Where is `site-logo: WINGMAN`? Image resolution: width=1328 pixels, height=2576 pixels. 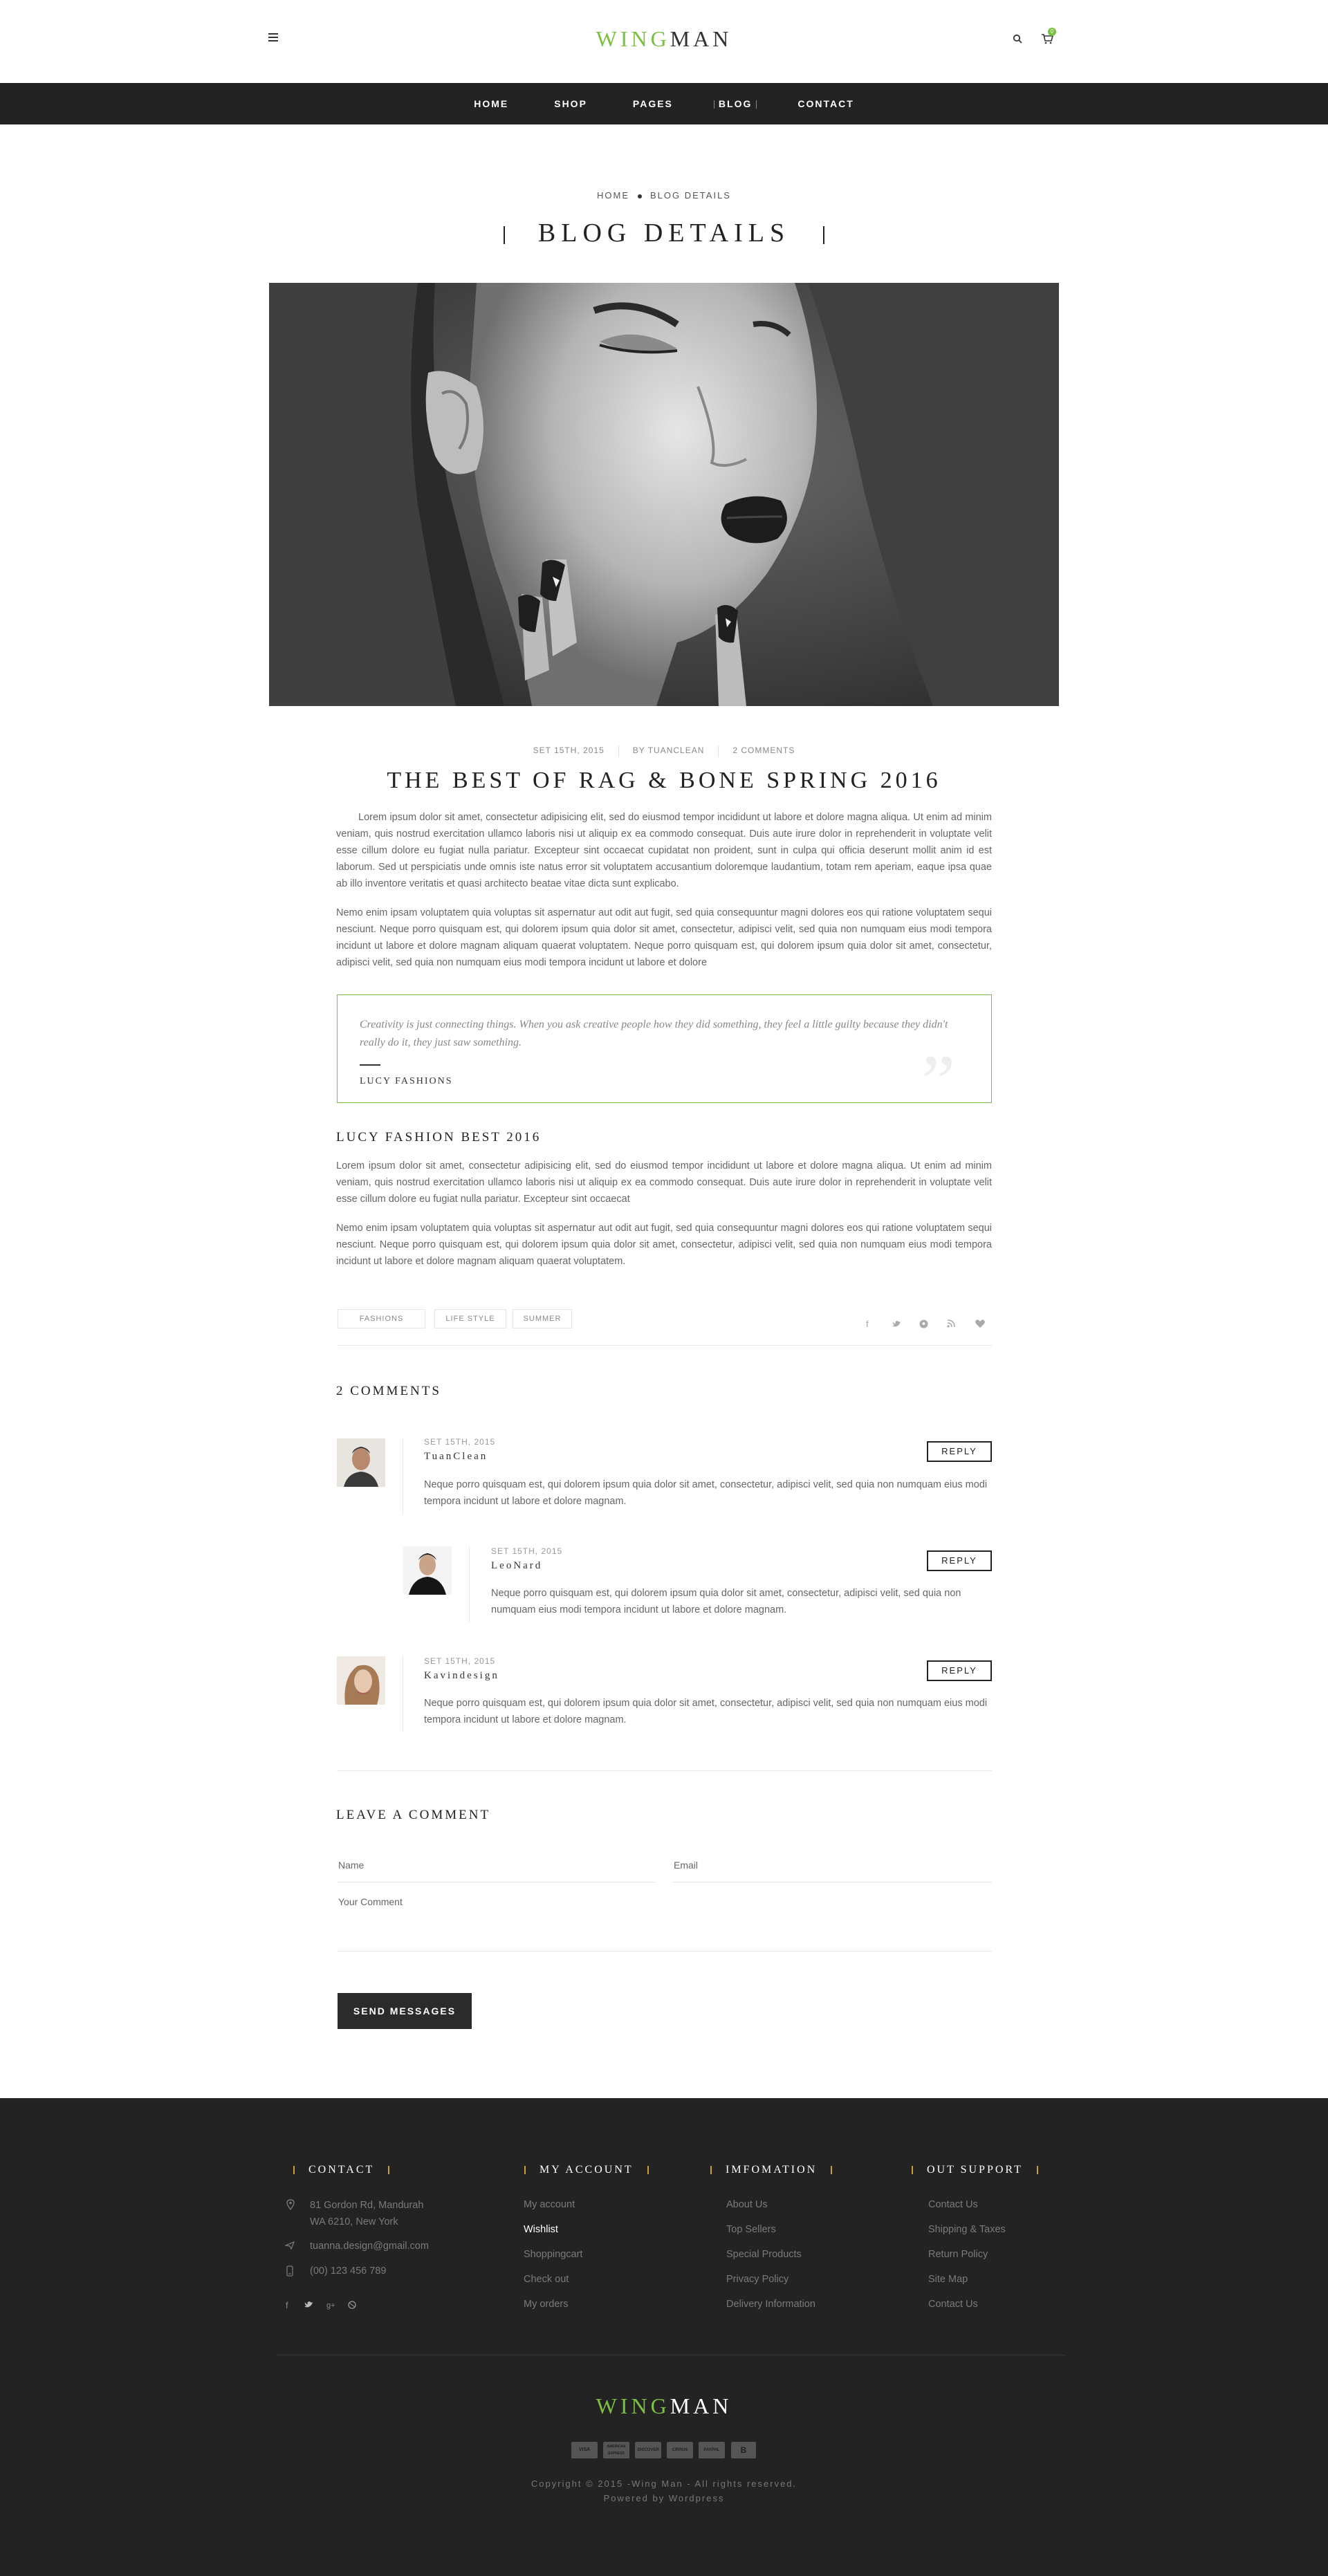 site-logo: WINGMAN is located at coordinates (664, 39).